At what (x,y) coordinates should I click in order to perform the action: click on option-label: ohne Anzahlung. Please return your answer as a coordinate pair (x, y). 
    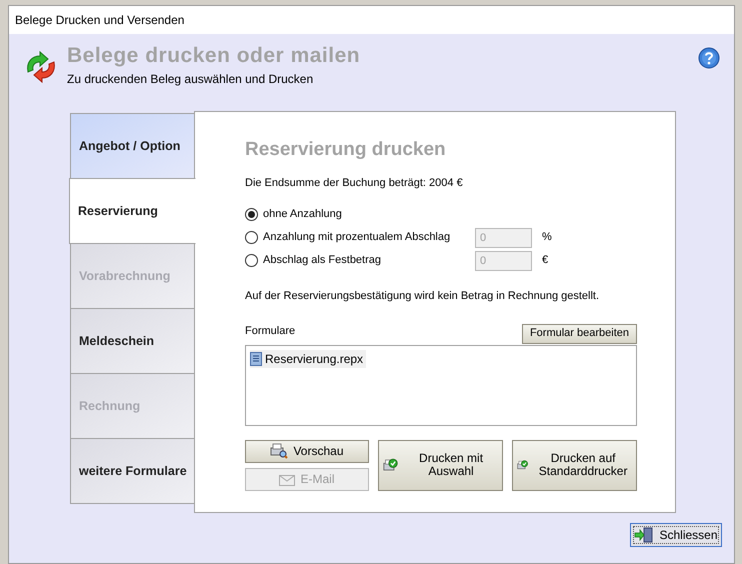
    Looking at the image, I should click on (369, 214).